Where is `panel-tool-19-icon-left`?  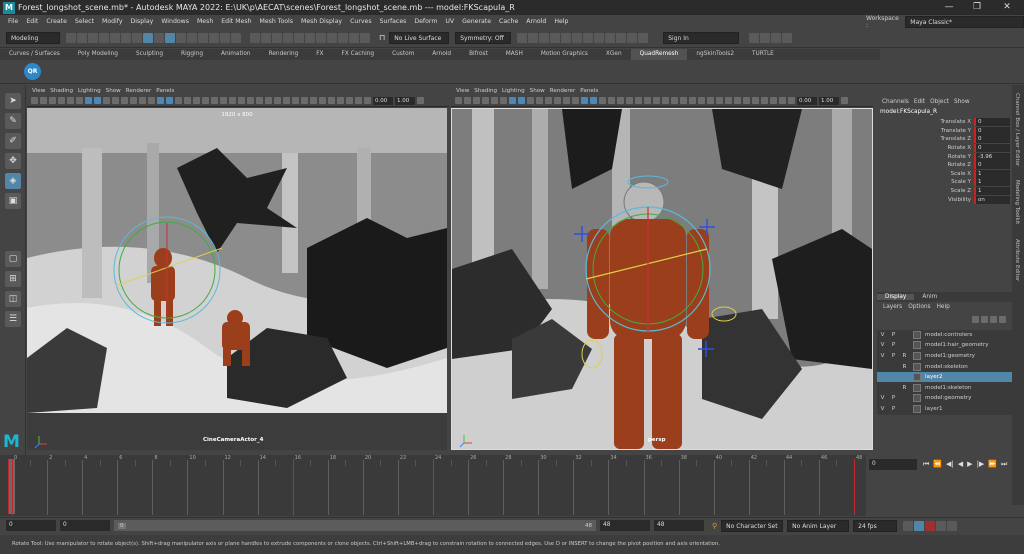 panel-tool-19-icon-left is located at coordinates (196, 100).